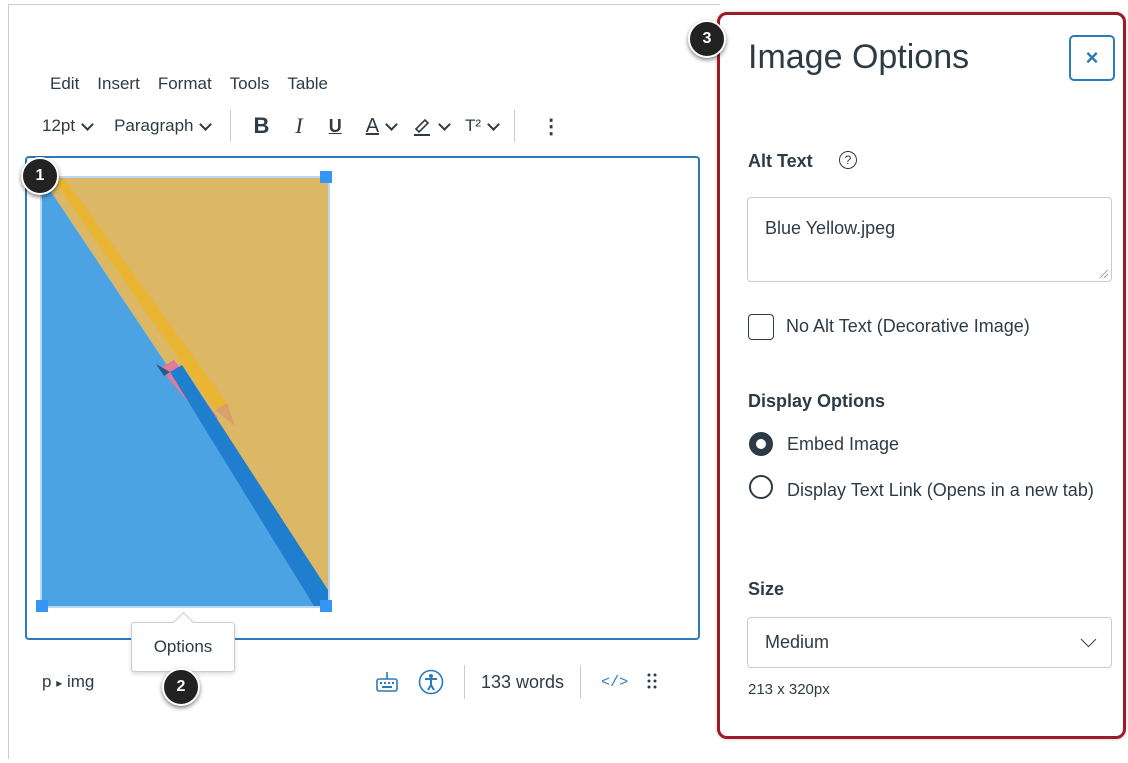 The height and width of the screenshot is (763, 1128). Describe the element at coordinates (422, 127) in the screenshot. I see `highlighter-icon` at that location.